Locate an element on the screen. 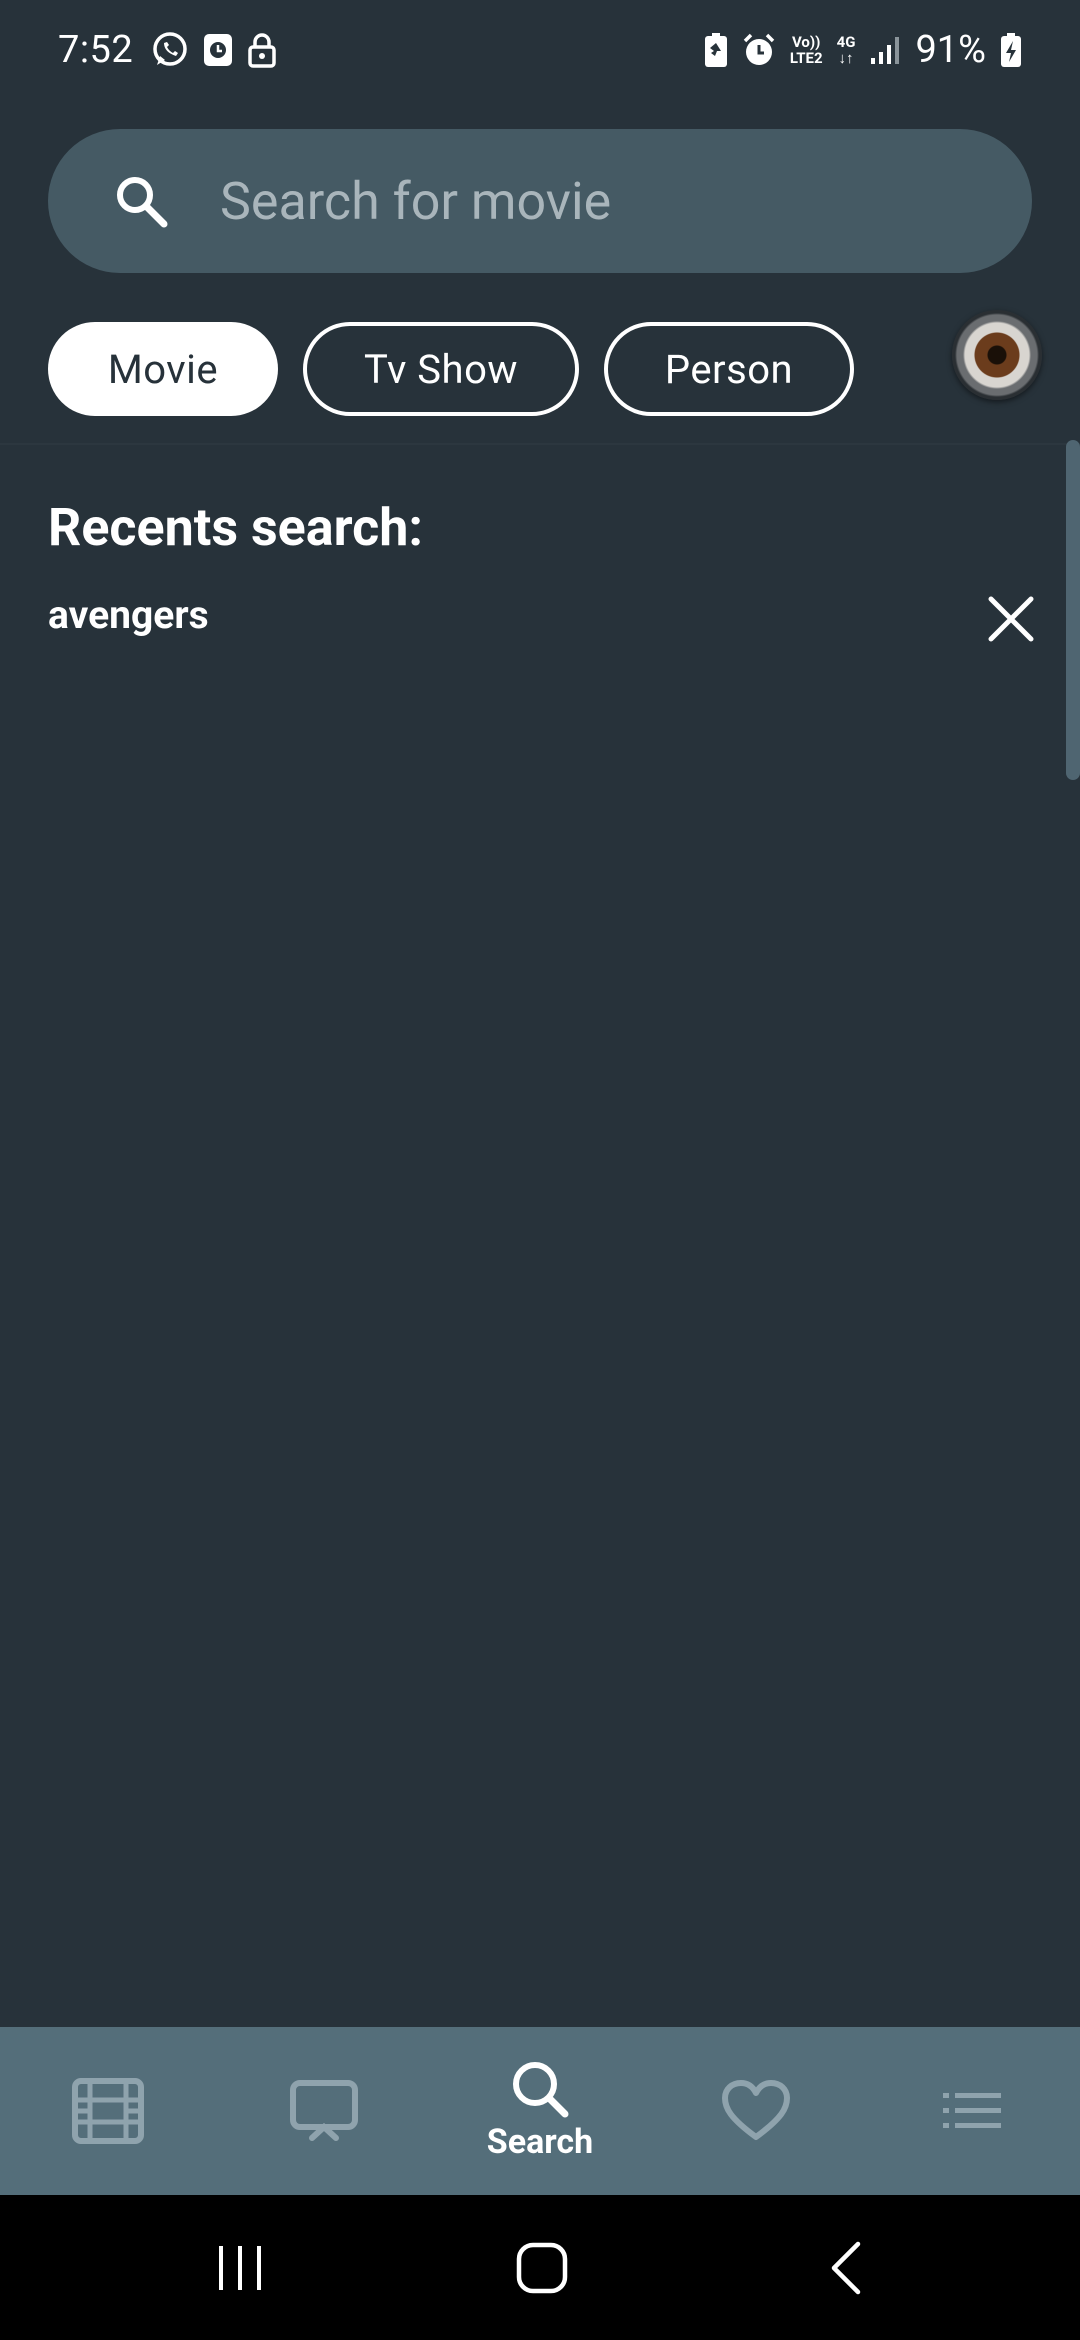 The height and width of the screenshot is (2340, 1080). tv-icon is located at coordinates (324, 2111).